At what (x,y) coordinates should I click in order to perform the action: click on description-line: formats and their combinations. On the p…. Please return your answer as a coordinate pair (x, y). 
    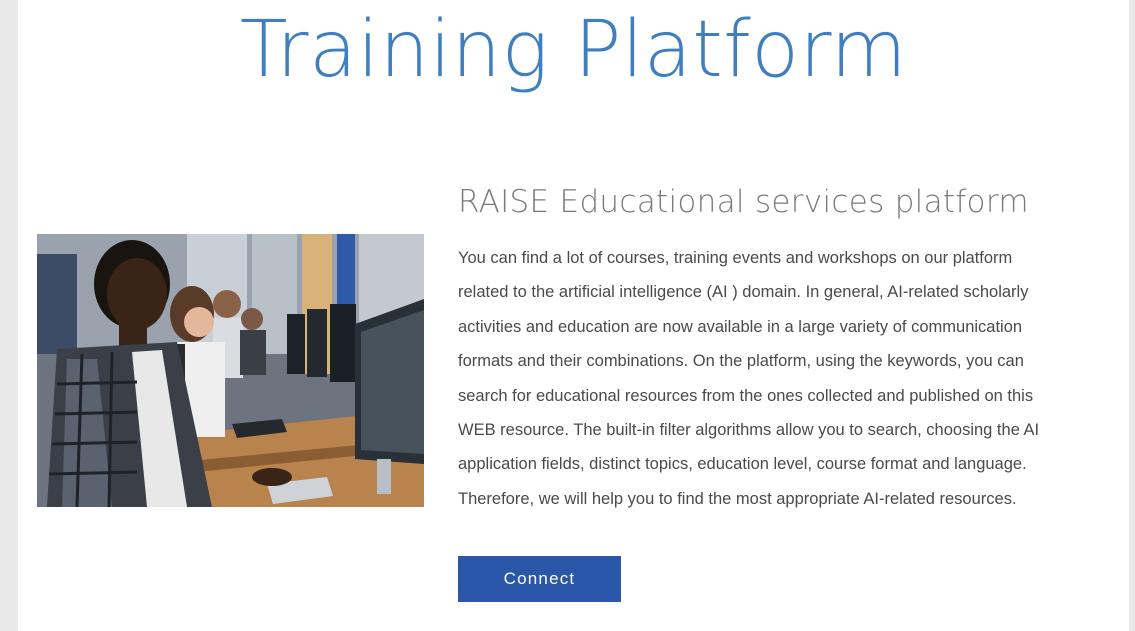
    Looking at the image, I should click on (741, 361).